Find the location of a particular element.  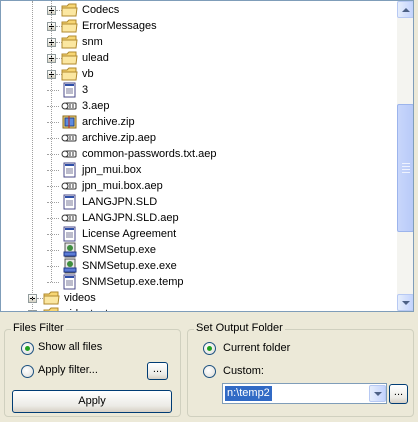

tree-file-row: LANGJPN.SLD.aep is located at coordinates (198, 218).